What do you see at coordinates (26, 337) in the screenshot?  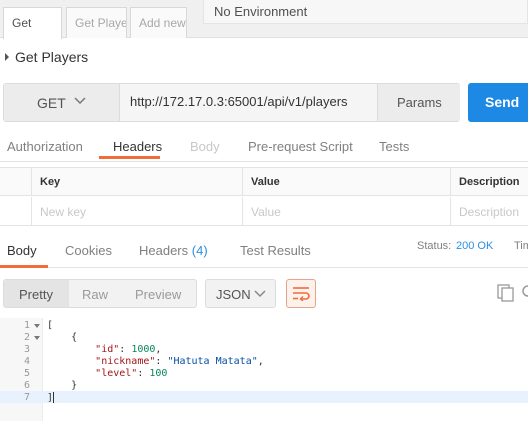 I see `line-number: 2` at bounding box center [26, 337].